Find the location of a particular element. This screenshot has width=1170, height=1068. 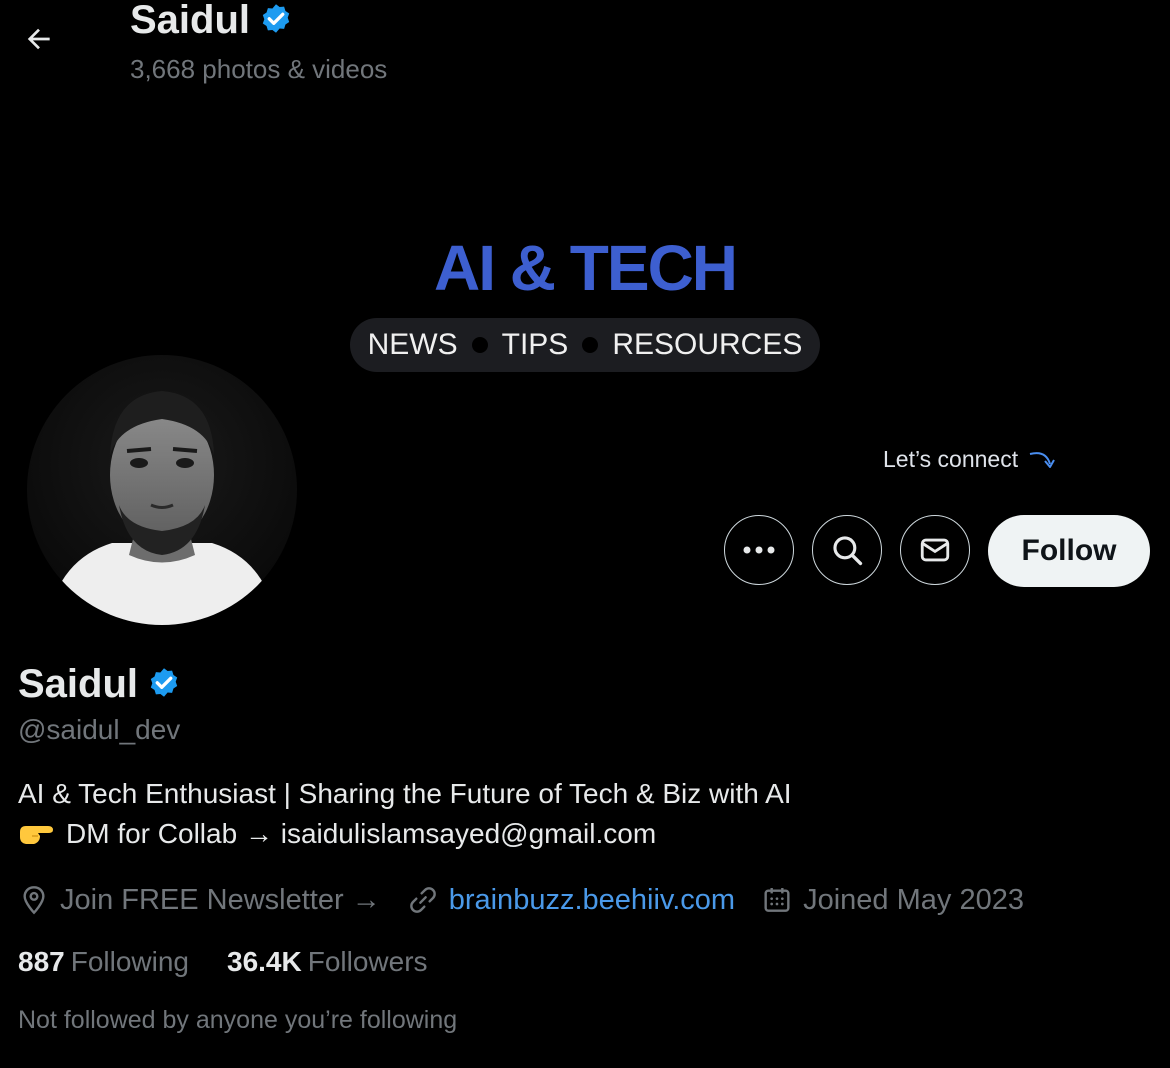

back-arrow-icon is located at coordinates (38, 39).